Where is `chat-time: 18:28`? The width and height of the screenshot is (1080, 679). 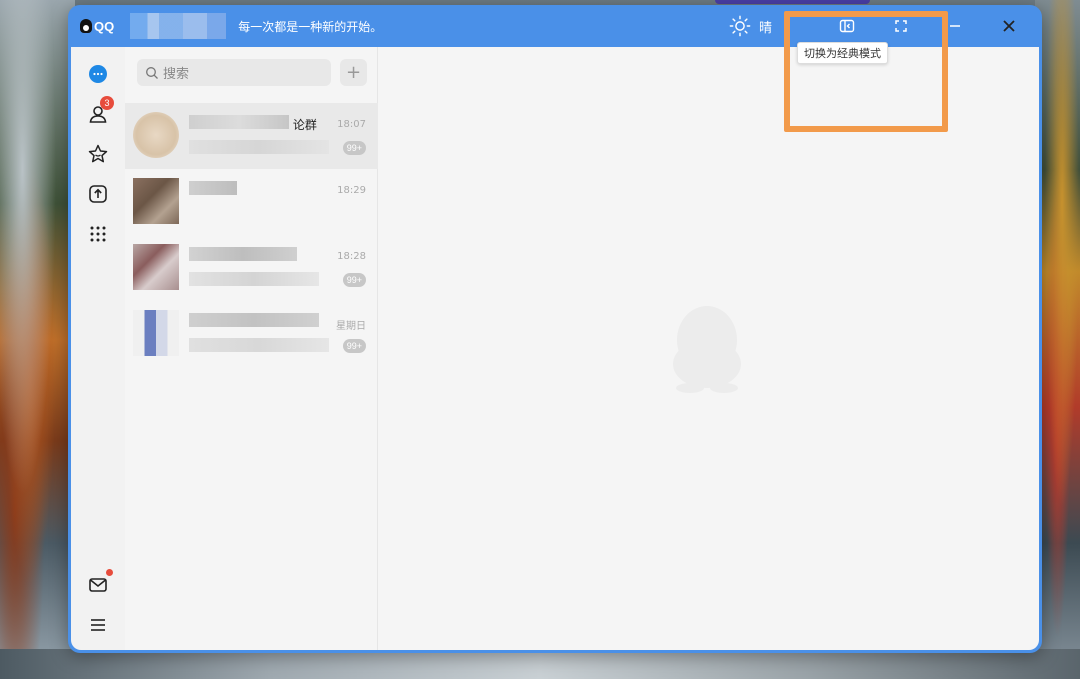
chat-time: 18:28 is located at coordinates (351, 256).